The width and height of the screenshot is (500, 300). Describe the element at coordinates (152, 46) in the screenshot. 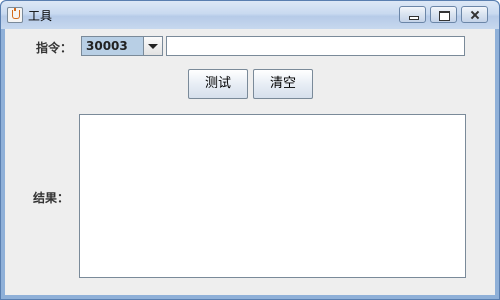

I see `chevron-down-icon` at that location.